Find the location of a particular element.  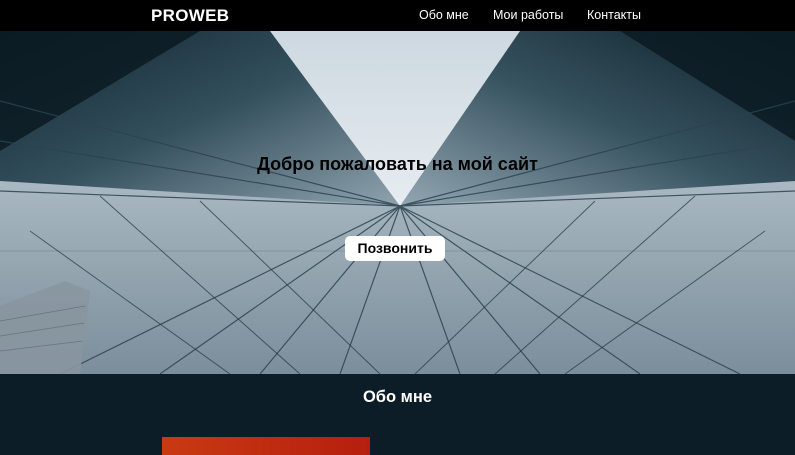

site-header: PROWEB Обо мне Мои работы Контакты is located at coordinates (397, 15).